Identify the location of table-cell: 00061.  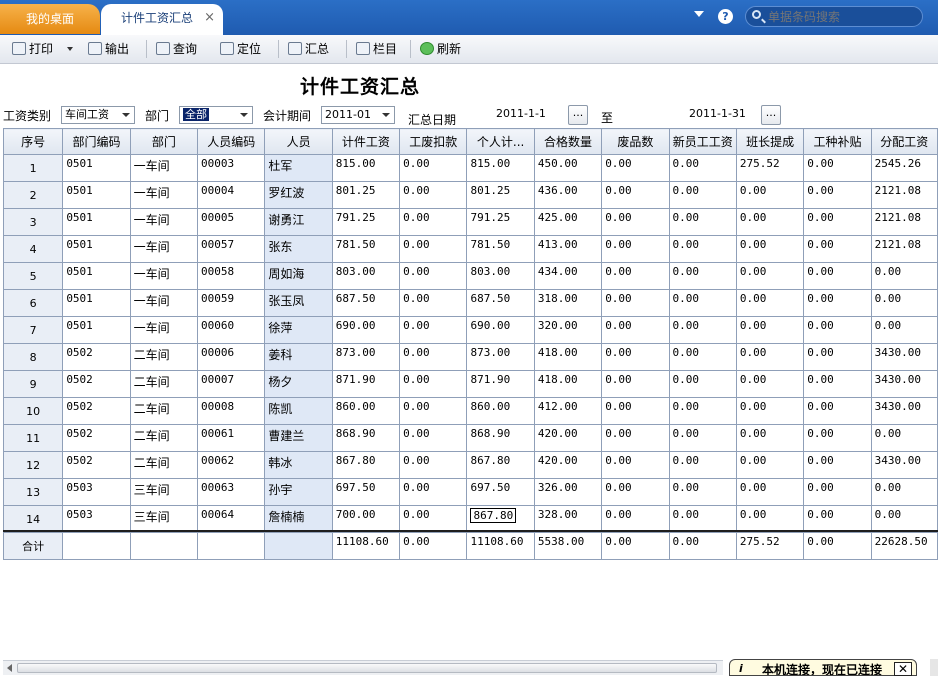
(231, 438).